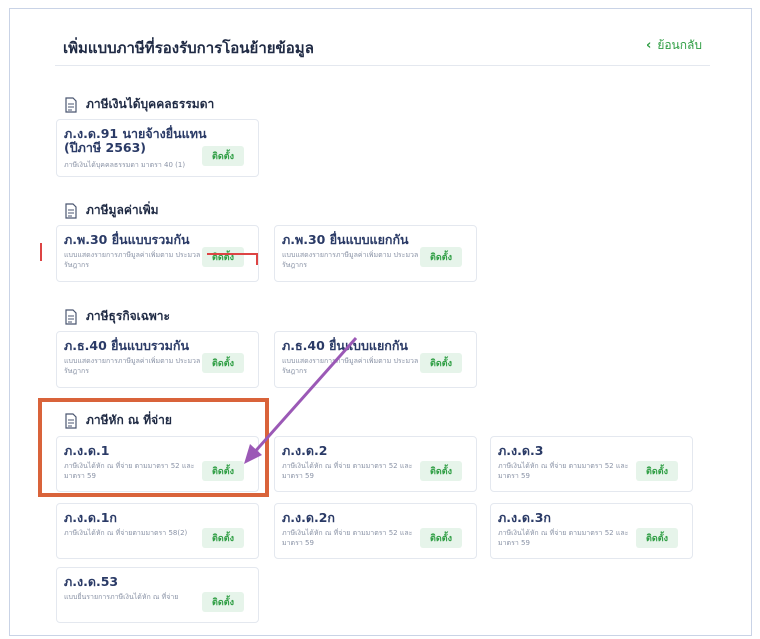 Image resolution: width=760 pixels, height=639 pixels. What do you see at coordinates (301, 400) in the screenshot?
I see `annotation-arrow` at bounding box center [301, 400].